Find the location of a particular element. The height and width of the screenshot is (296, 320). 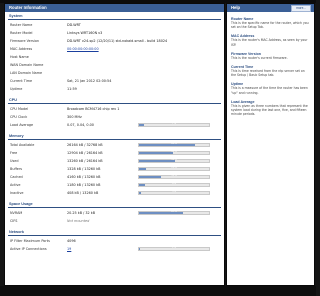

row-cpu-clock: CPU Clock 300 MHz is located at coordinates (114, 117).